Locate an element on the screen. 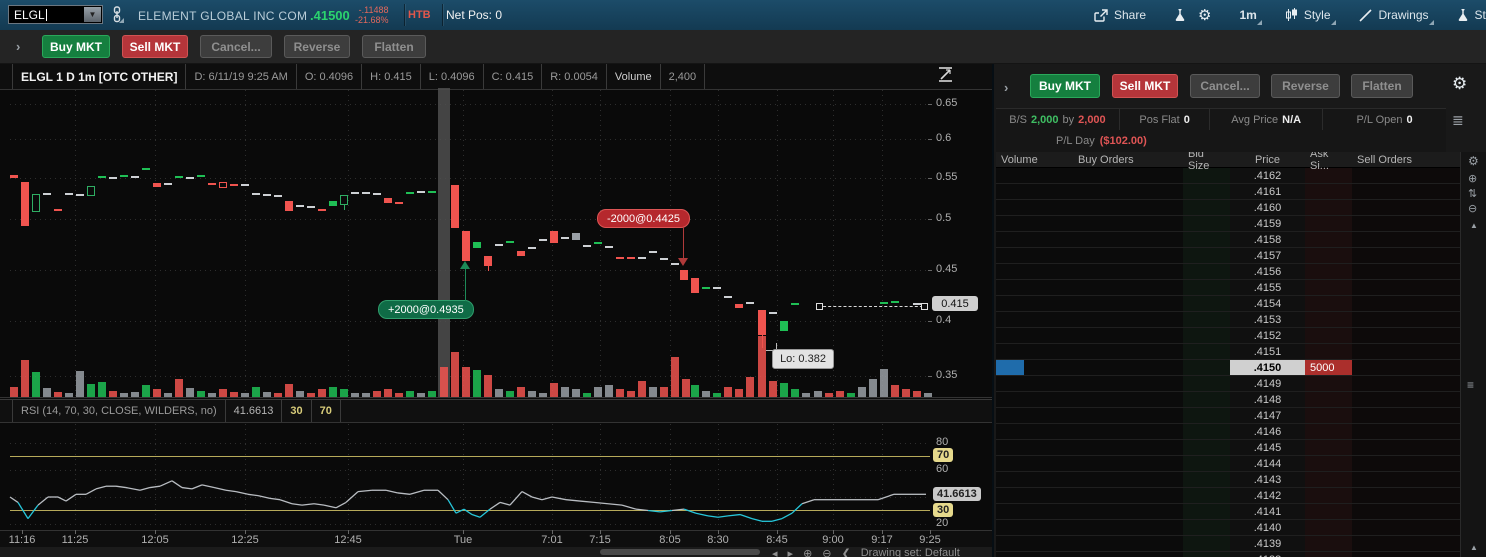 Image resolution: width=1486 pixels, height=557 pixels. price-cell: .4147 is located at coordinates (1267, 415).